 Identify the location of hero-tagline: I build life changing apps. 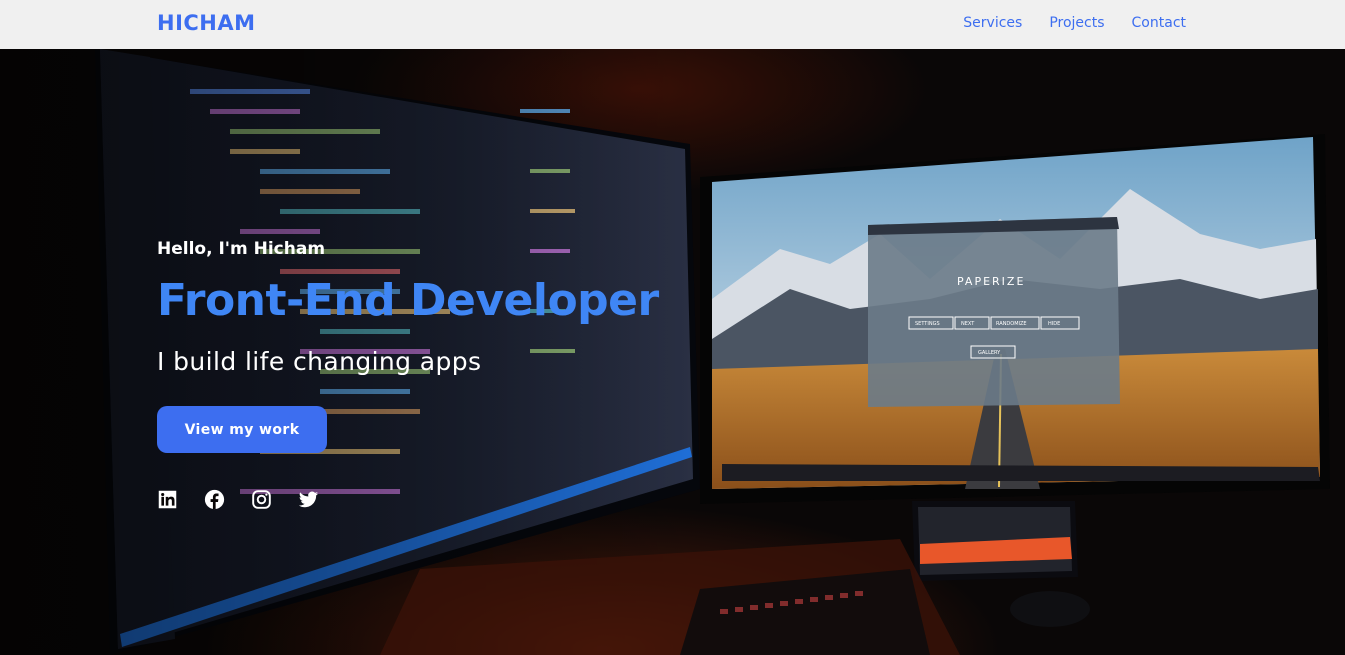
(319, 361).